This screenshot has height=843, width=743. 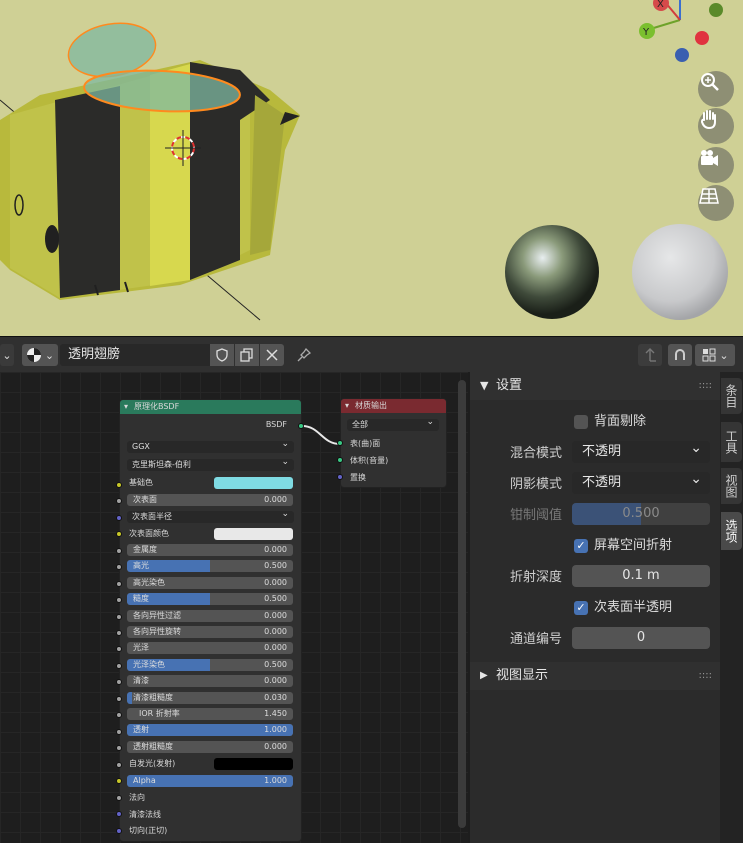 I want to click on field-value: 0.500, so click(x=275, y=664).